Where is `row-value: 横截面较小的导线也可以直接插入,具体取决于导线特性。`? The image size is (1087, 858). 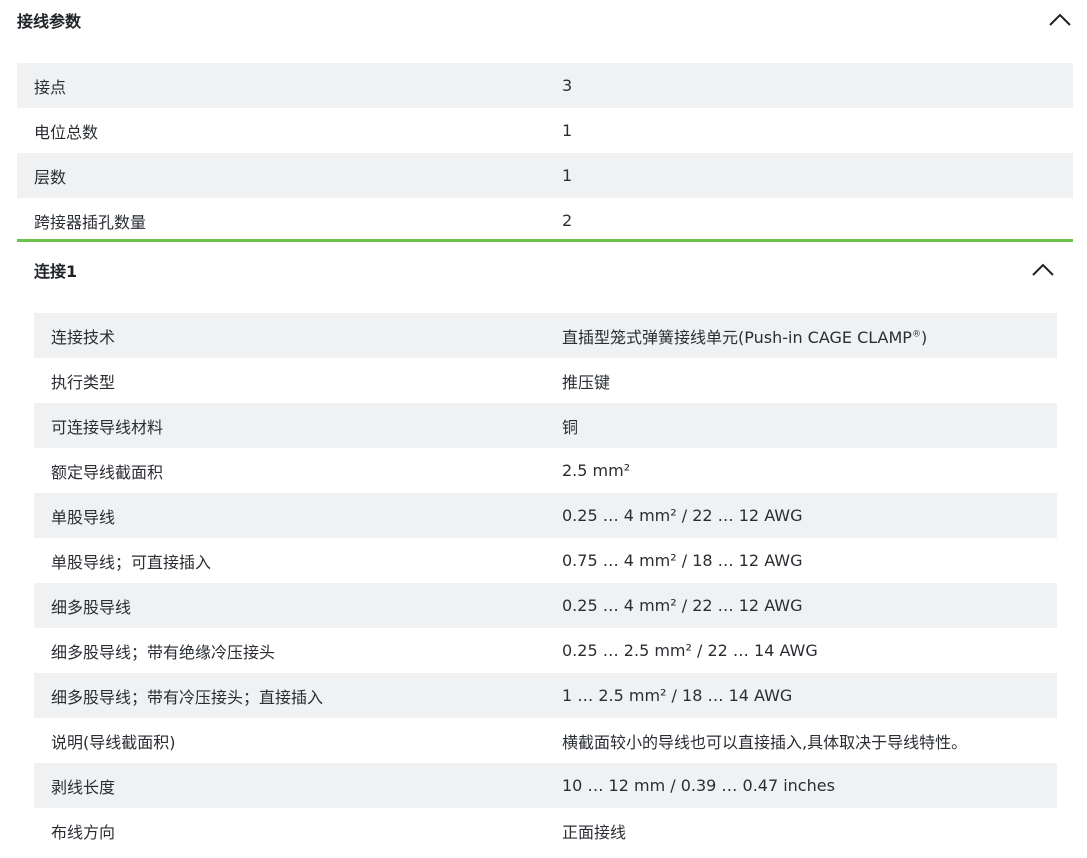
row-value: 横截面较小的导线也可以直接插入,具体取决于导线特性。 is located at coordinates (765, 742).